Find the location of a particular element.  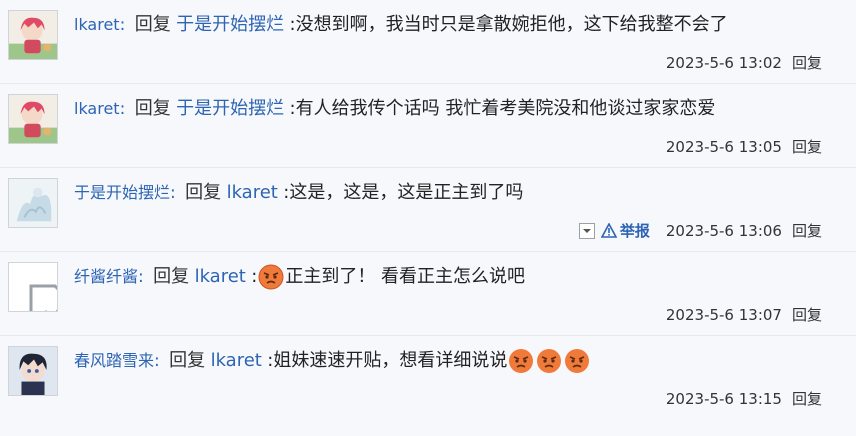

comment-text: :有人给我传个话吗 我忙着考美院没和他谈过家家恋爱 is located at coordinates (502, 108).